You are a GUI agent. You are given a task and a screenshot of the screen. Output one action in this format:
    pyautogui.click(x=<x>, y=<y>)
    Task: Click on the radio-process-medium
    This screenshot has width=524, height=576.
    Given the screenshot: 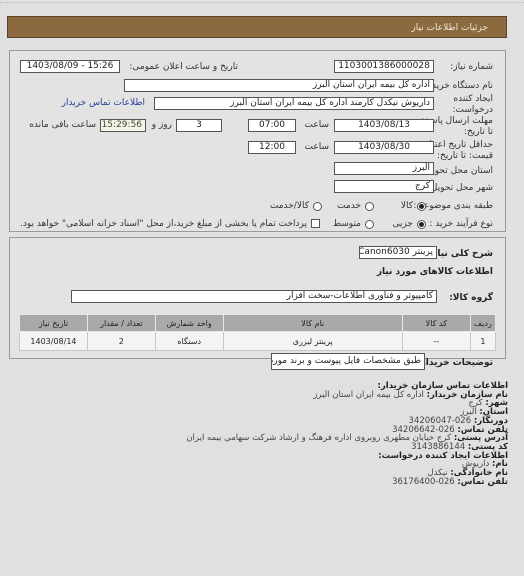 What is the action you would take?
    pyautogui.click(x=369, y=224)
    